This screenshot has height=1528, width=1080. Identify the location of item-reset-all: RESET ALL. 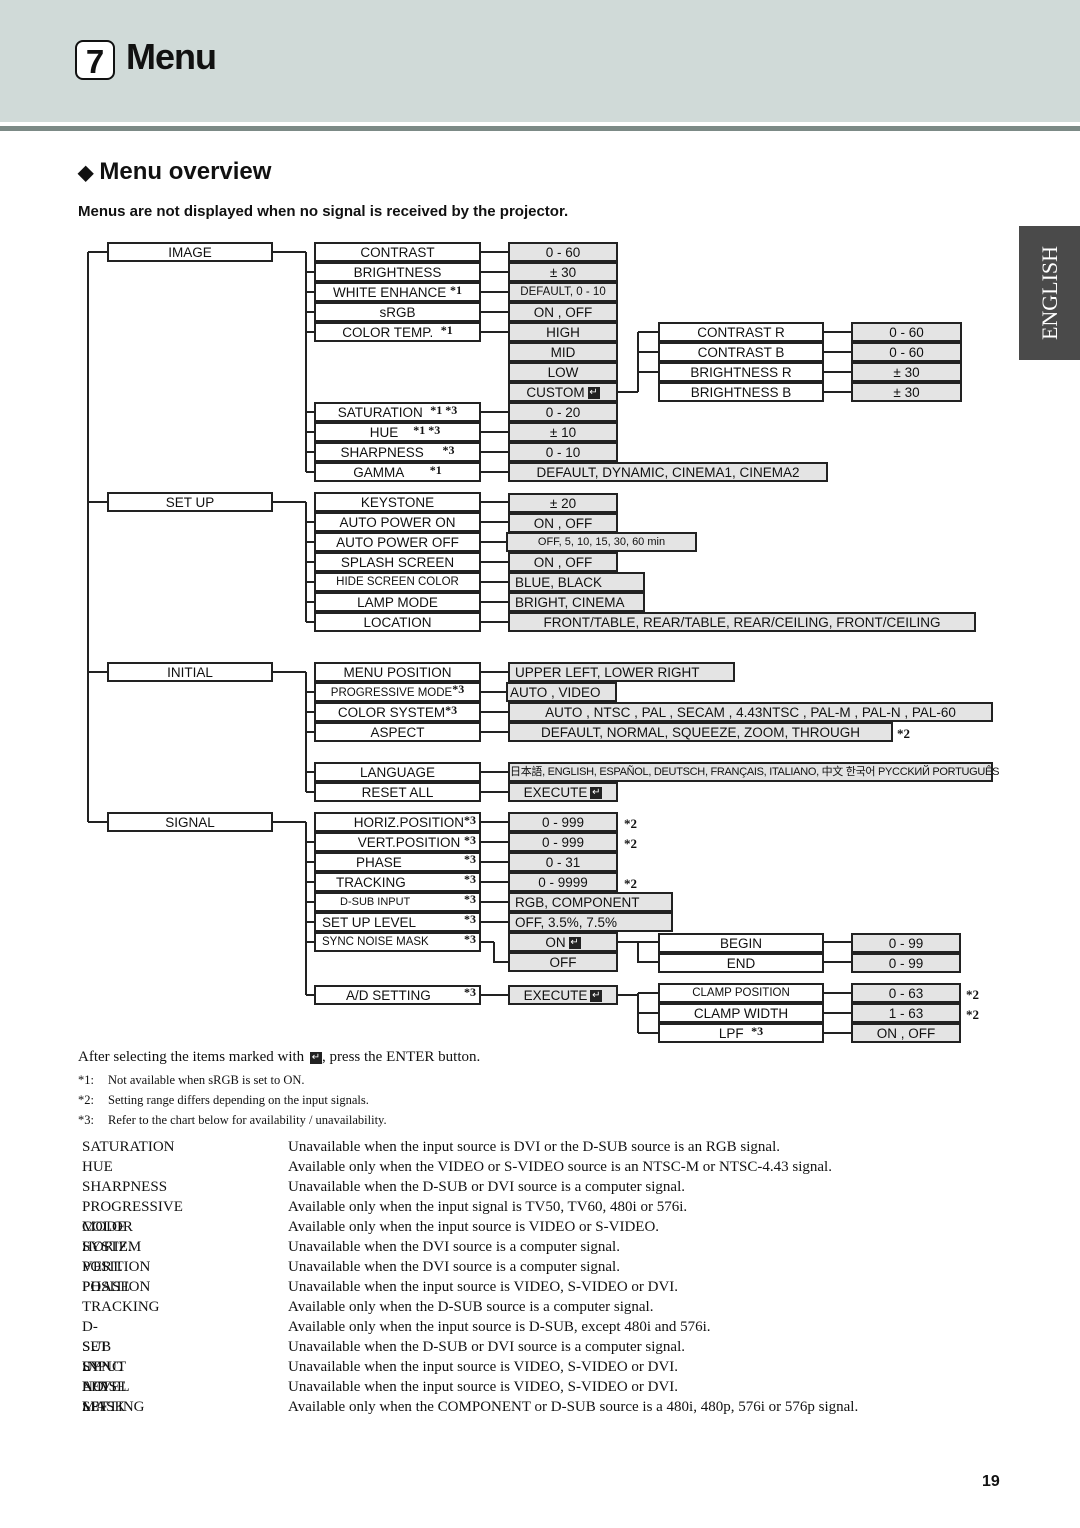
(397, 792).